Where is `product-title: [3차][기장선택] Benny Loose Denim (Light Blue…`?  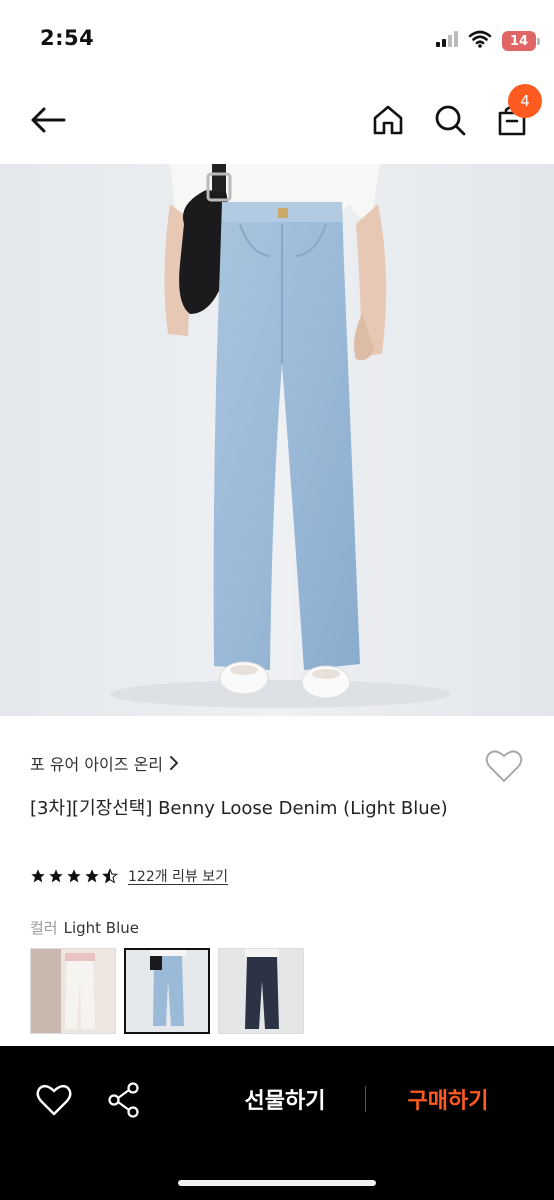 product-title: [3차][기장선택] Benny Loose Denim (Light Blue… is located at coordinates (239, 808).